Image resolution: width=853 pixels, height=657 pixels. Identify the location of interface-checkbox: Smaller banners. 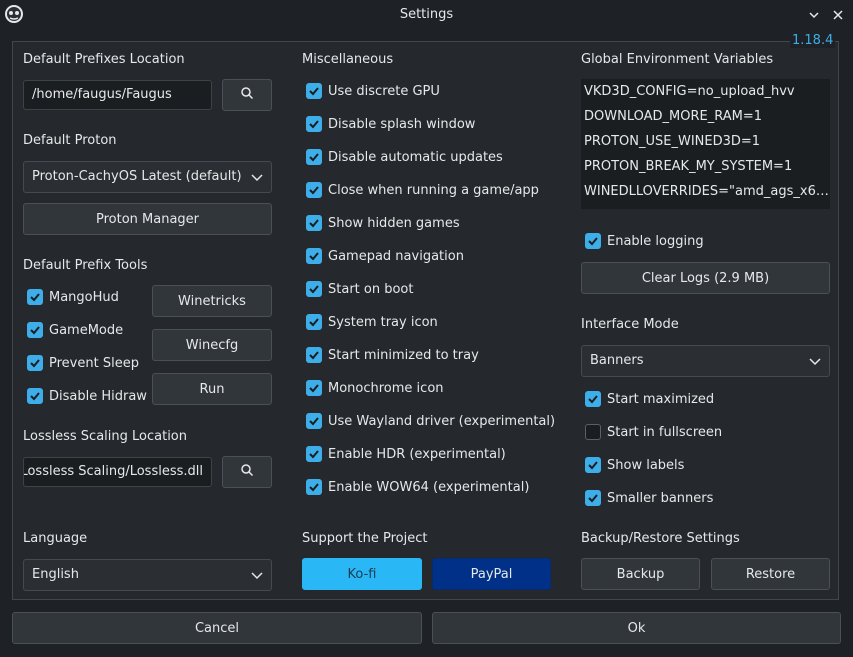
(649, 498).